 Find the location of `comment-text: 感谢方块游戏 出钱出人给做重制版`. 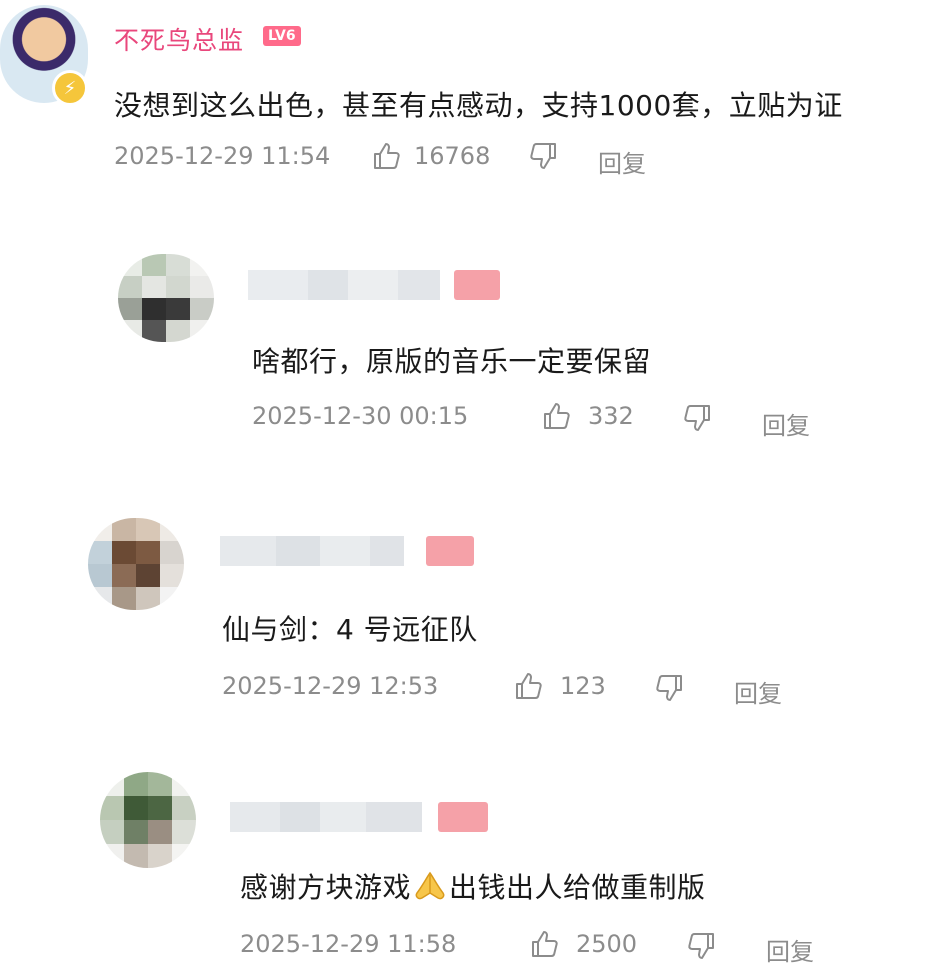

comment-text: 感谢方块游戏 出钱出人给做重制版 is located at coordinates (473, 886).